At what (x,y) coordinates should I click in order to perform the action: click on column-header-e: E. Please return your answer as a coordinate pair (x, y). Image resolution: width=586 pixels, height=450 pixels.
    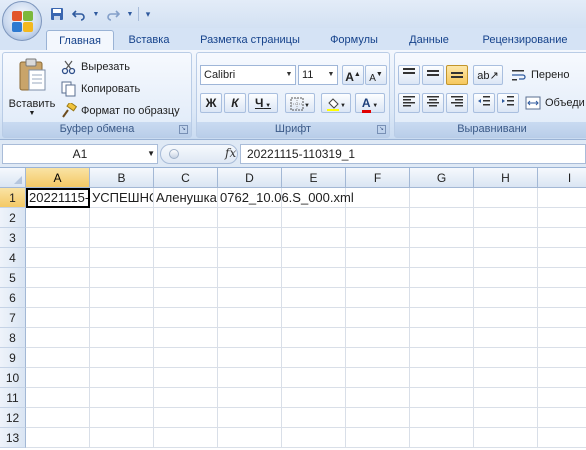
    Looking at the image, I should click on (314, 178).